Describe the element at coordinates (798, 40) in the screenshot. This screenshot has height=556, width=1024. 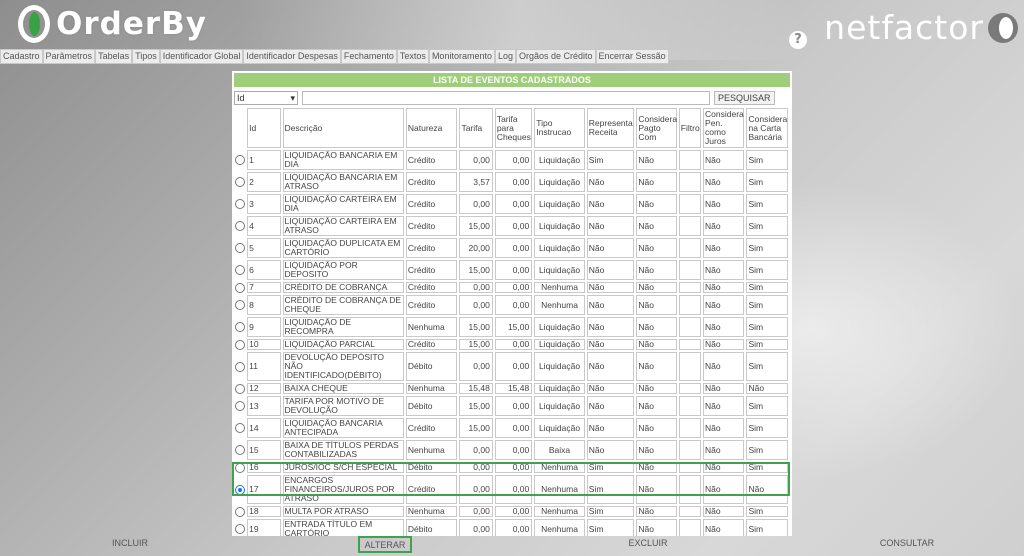
I see `help-icon: ?` at that location.